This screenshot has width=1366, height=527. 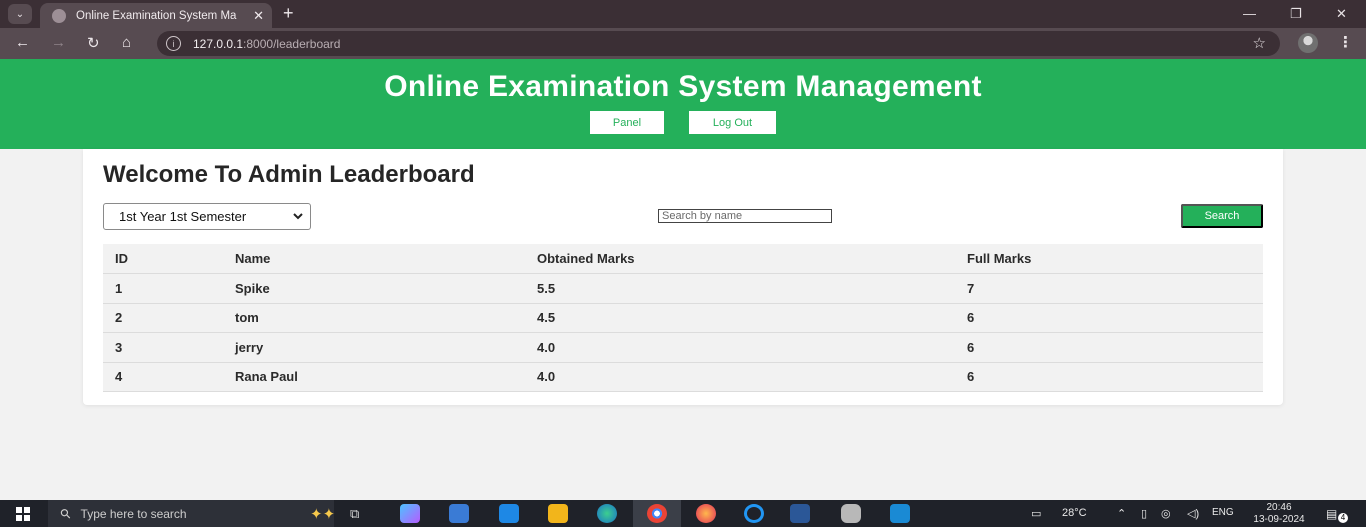 What do you see at coordinates (1223, 512) in the screenshot?
I see `language-indicator: ENG` at bounding box center [1223, 512].